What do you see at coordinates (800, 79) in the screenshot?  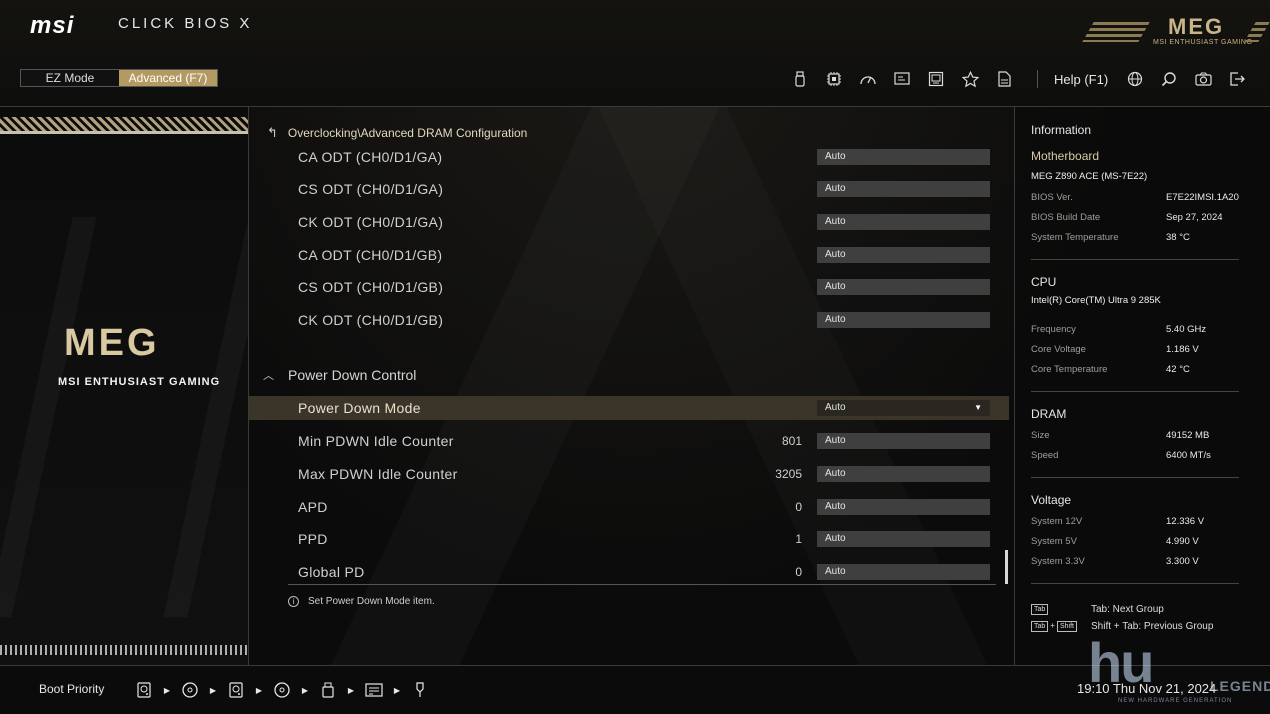 I see `usb-icon` at bounding box center [800, 79].